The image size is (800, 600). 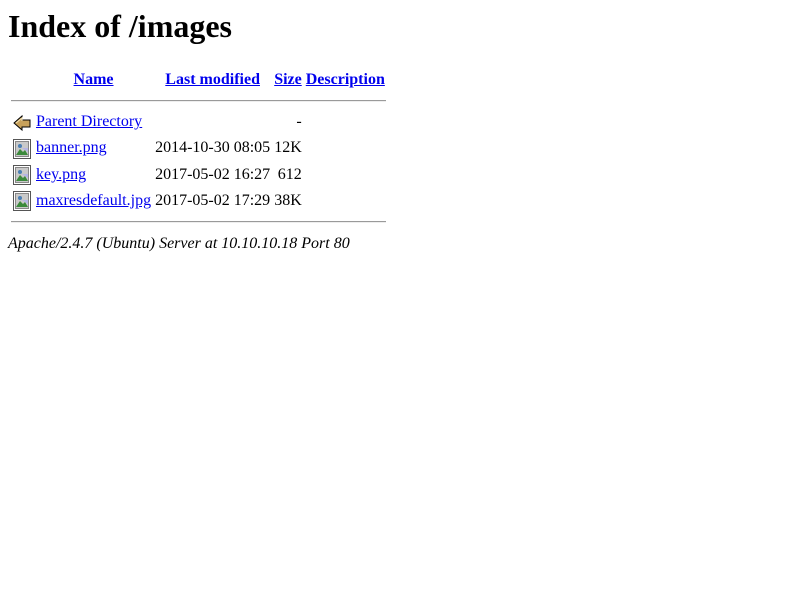 I want to click on table-row: banner.png 2014-10-30 08:05 12K, so click(x=198, y=148).